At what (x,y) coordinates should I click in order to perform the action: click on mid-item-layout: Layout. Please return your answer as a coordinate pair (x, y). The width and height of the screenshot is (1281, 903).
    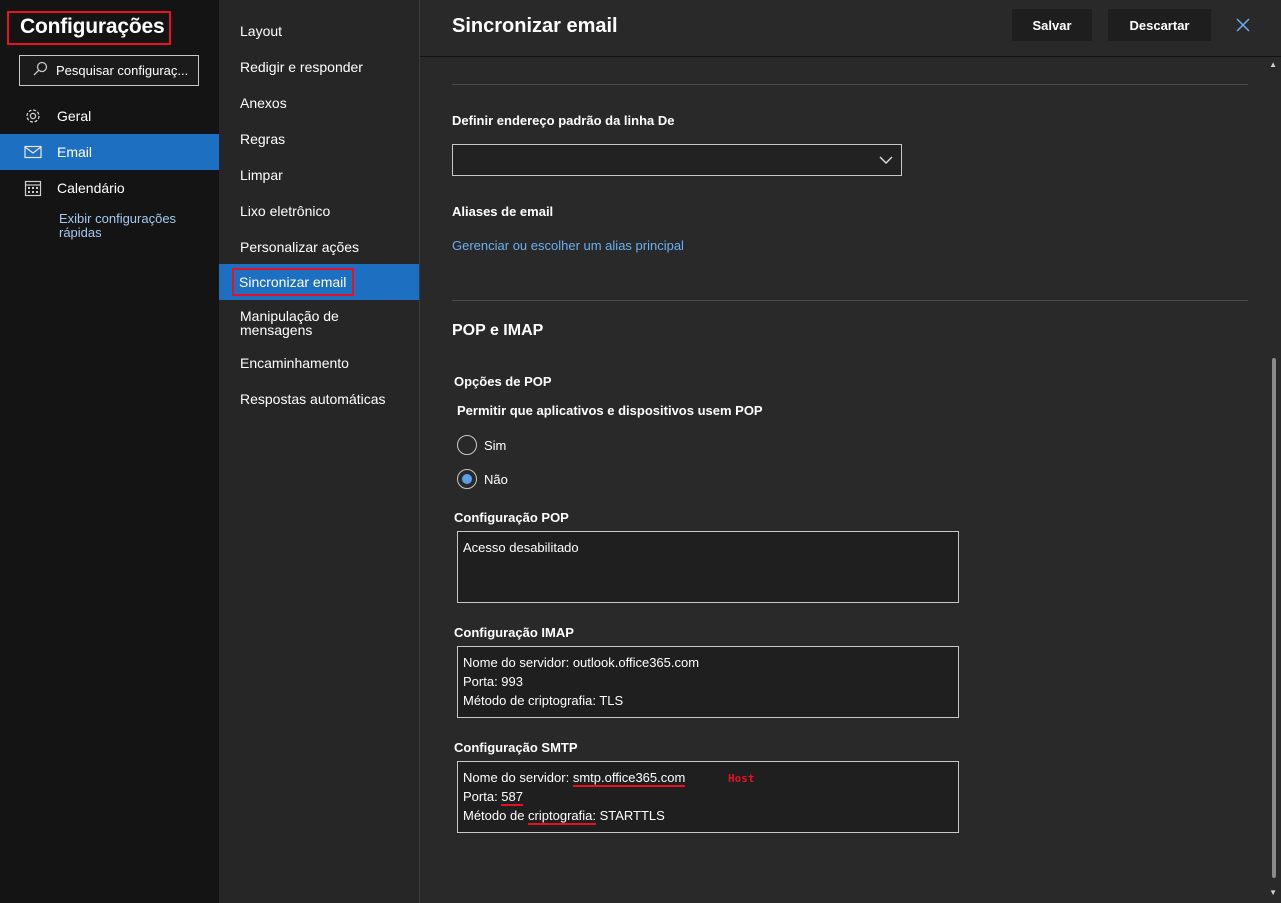
    Looking at the image, I should click on (319, 30).